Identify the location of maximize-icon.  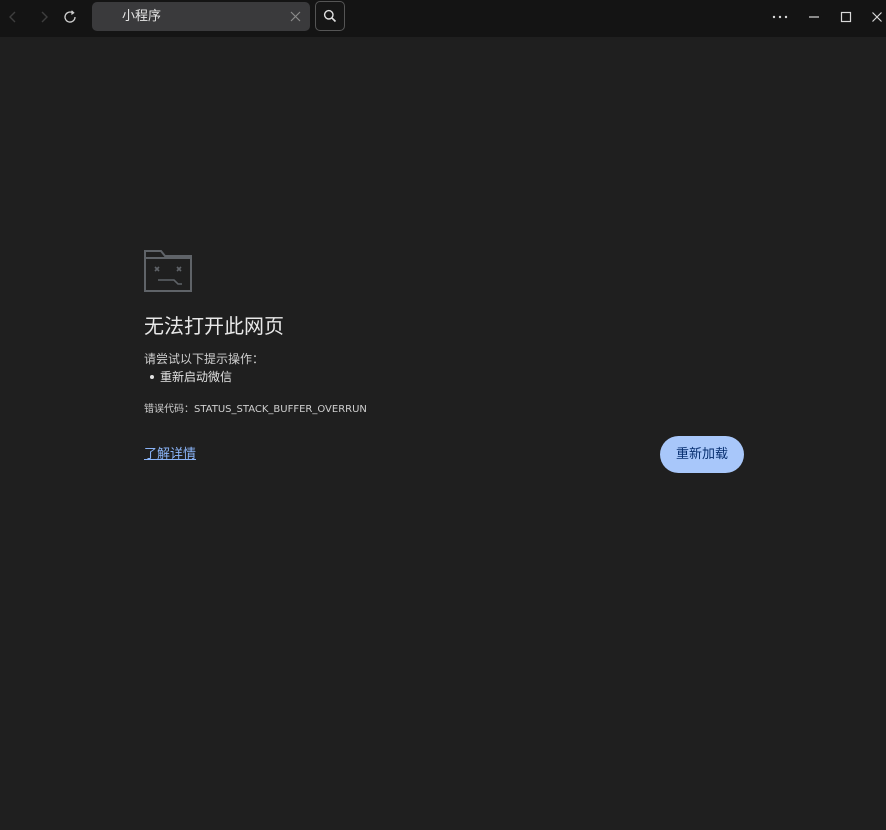
(846, 17).